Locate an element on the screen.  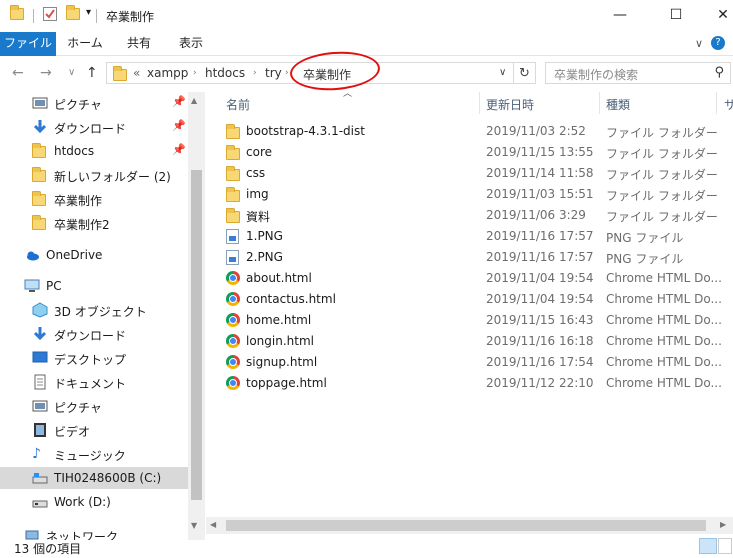
nav-item-sotsugyo2: 卒業制作2 is located at coordinates (94, 223).